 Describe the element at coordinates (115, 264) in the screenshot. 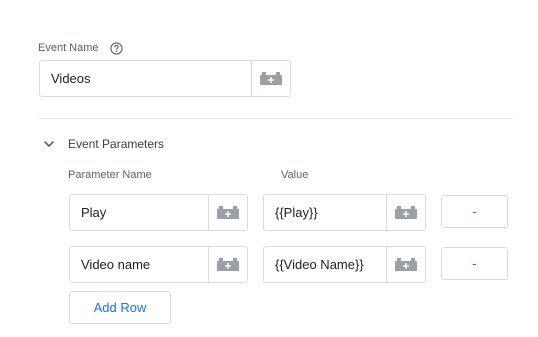

I see `parameter-name-value: Video name` at that location.